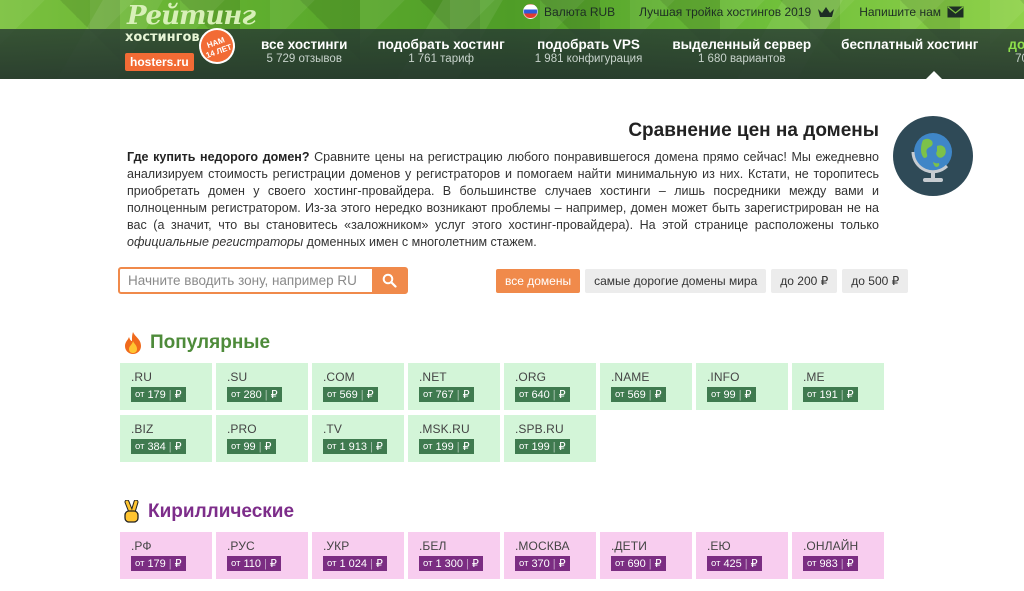  I want to click on domain-tile: .ОНЛАЙН от 983 | ₽, so click(838, 555).